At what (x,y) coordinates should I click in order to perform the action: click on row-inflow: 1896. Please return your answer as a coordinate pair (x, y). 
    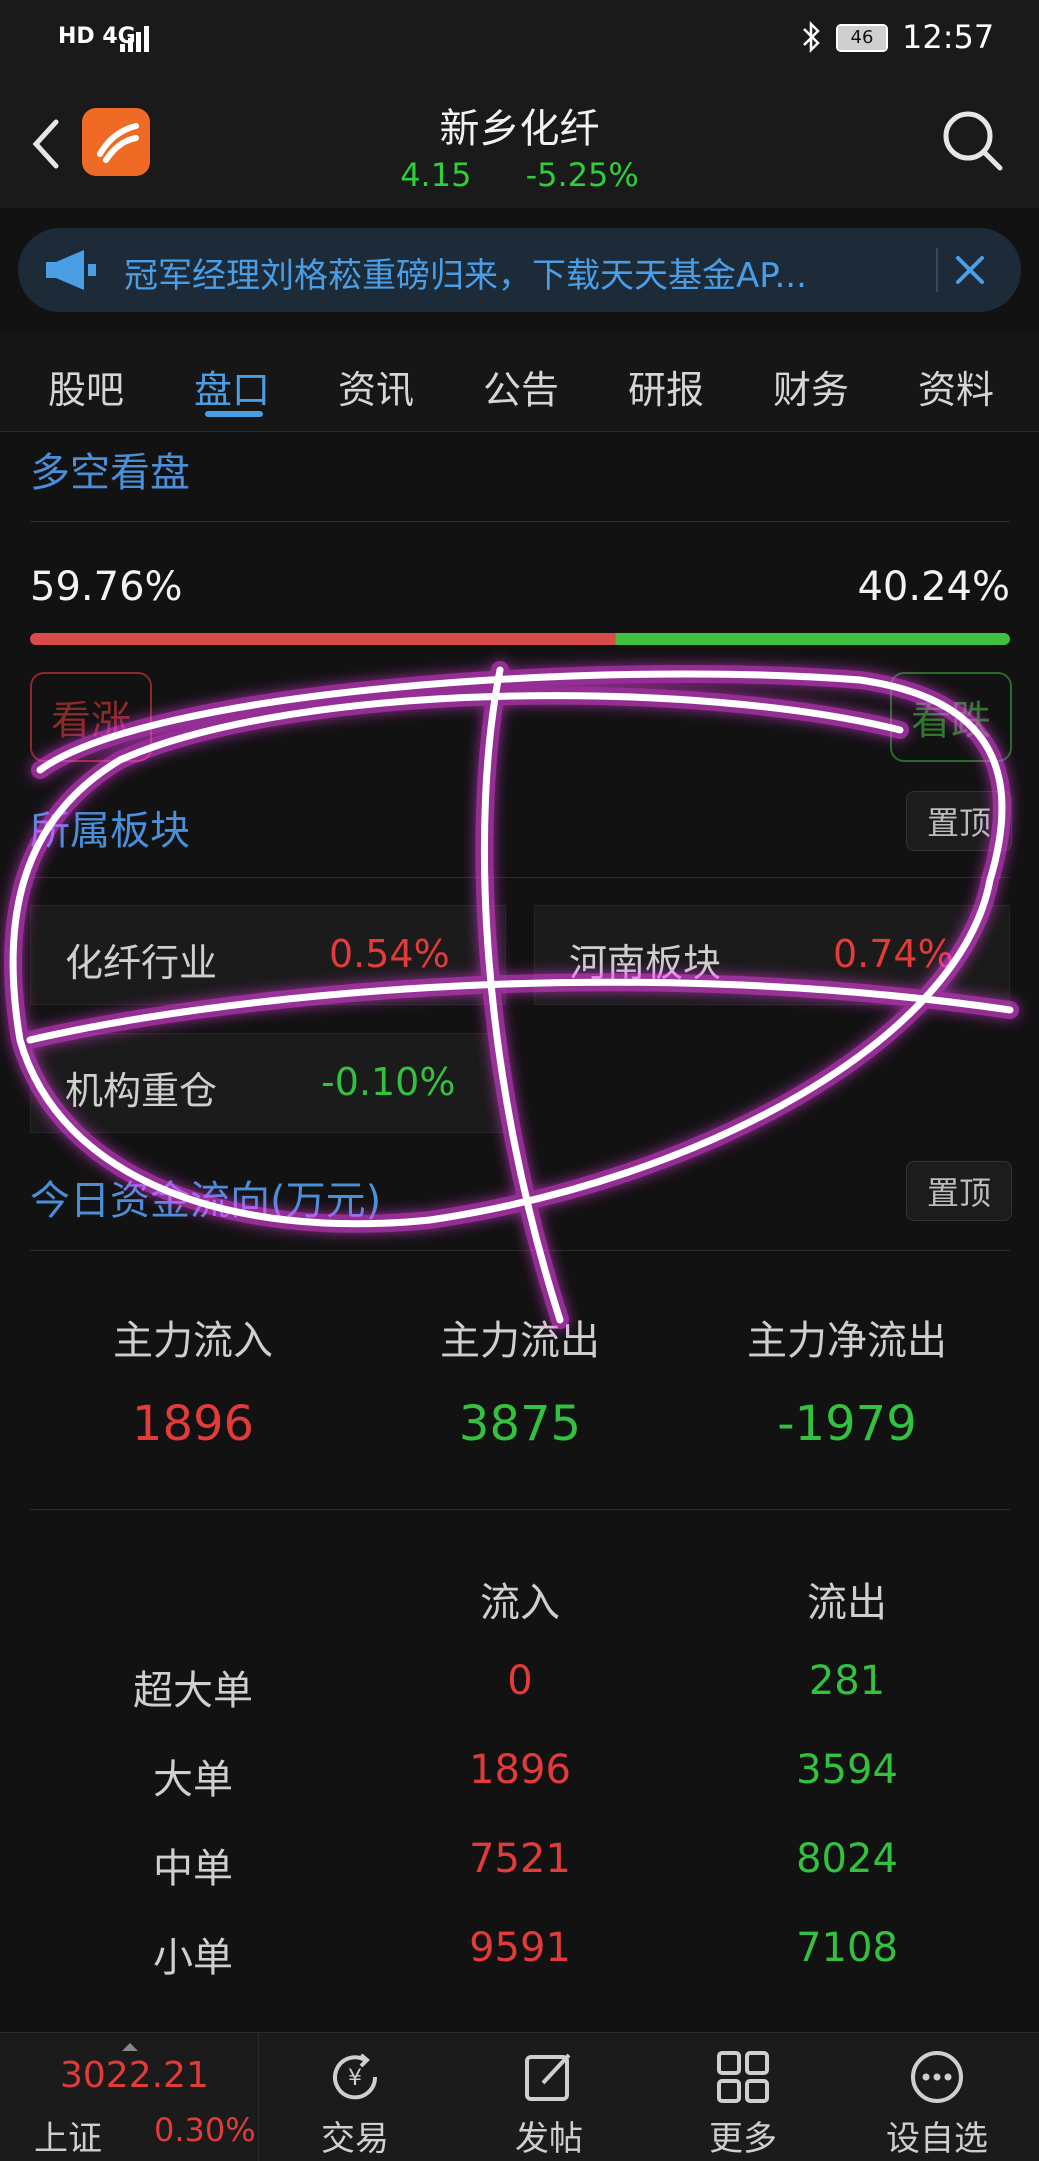
    Looking at the image, I should click on (520, 1770).